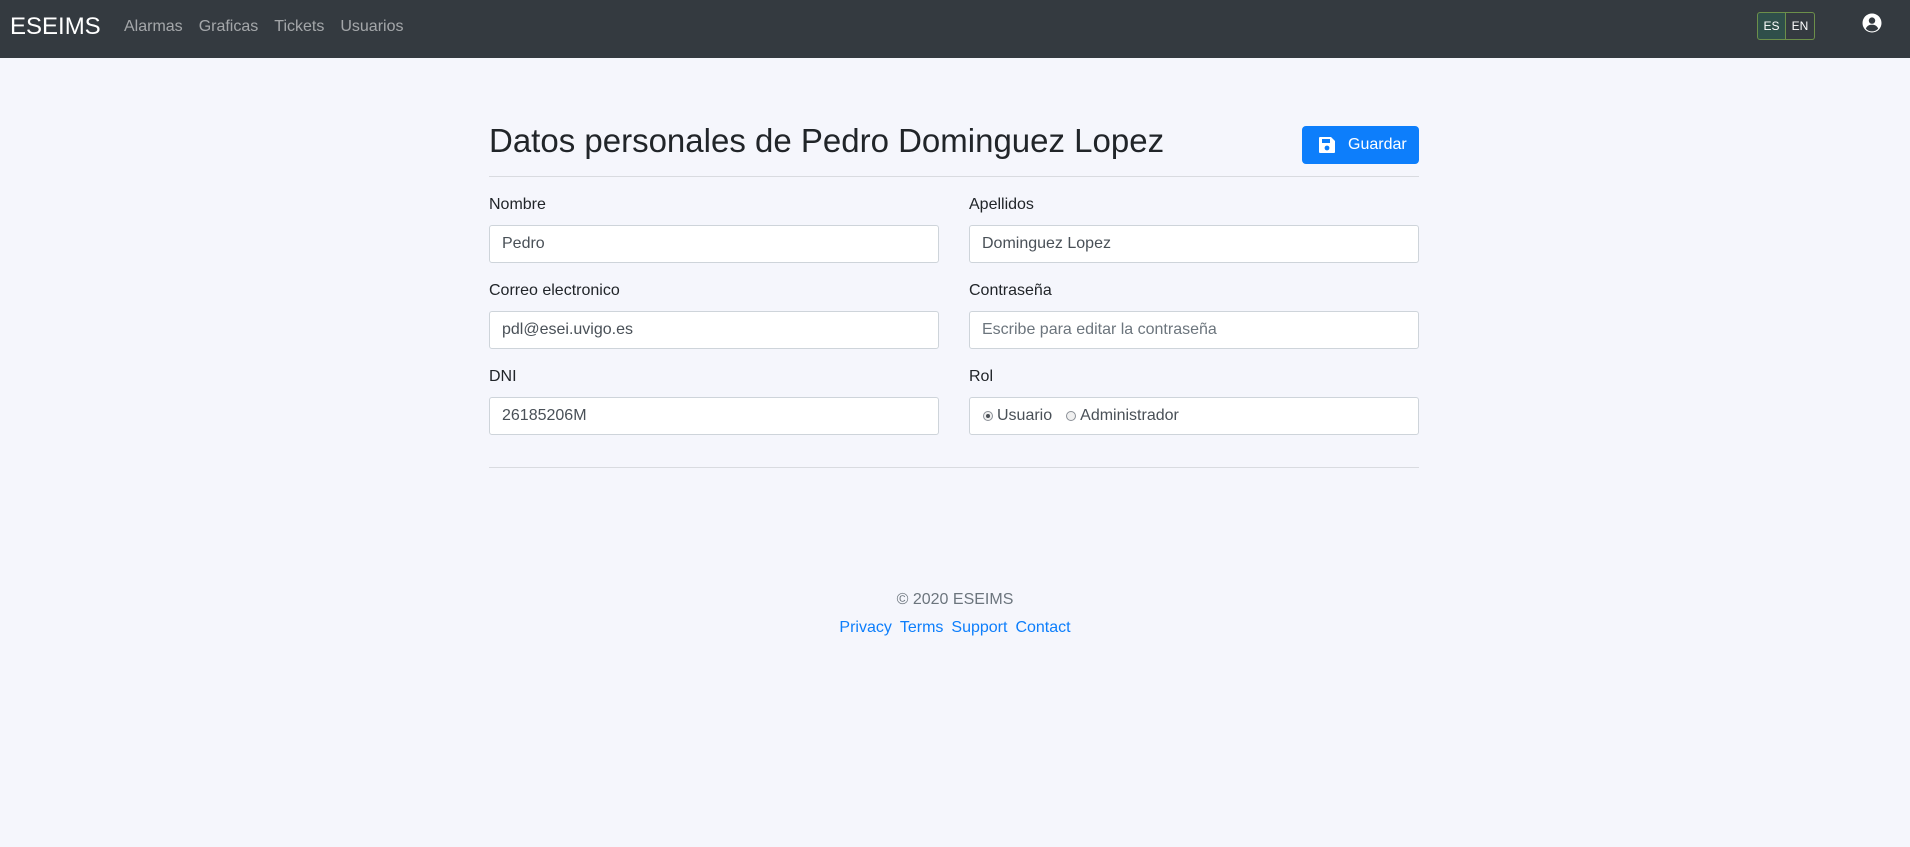  Describe the element at coordinates (1194, 244) in the screenshot. I see `apellidos-input` at that location.